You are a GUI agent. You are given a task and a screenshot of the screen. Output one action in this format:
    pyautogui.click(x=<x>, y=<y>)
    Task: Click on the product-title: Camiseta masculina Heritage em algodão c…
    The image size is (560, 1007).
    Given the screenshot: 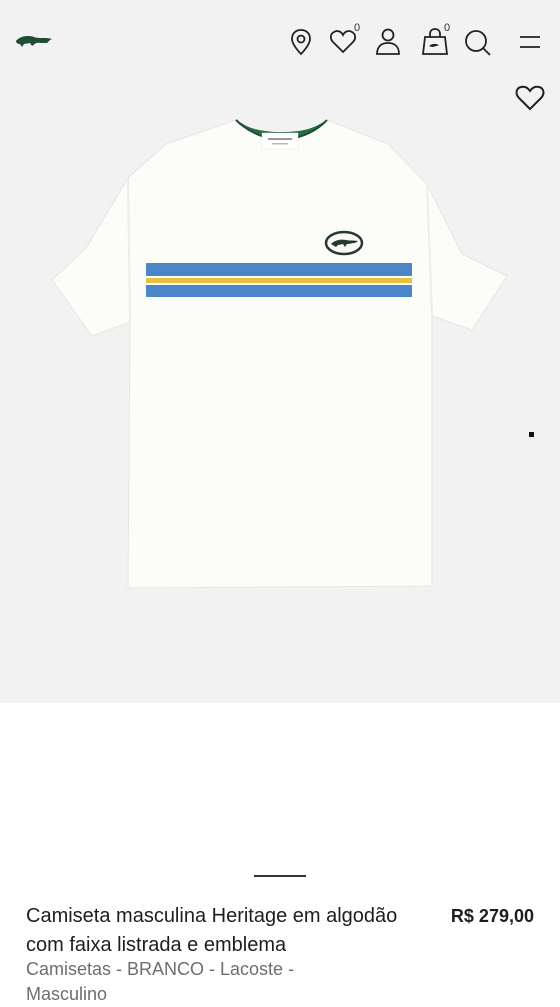 What is the action you would take?
    pyautogui.click(x=212, y=930)
    